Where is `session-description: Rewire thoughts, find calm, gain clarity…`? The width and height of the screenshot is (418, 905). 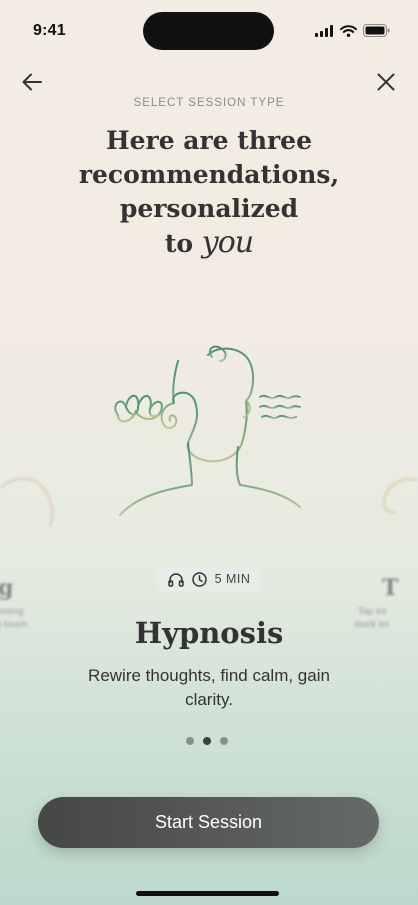
session-description: Rewire thoughts, find calm, gain clarity… is located at coordinates (209, 687).